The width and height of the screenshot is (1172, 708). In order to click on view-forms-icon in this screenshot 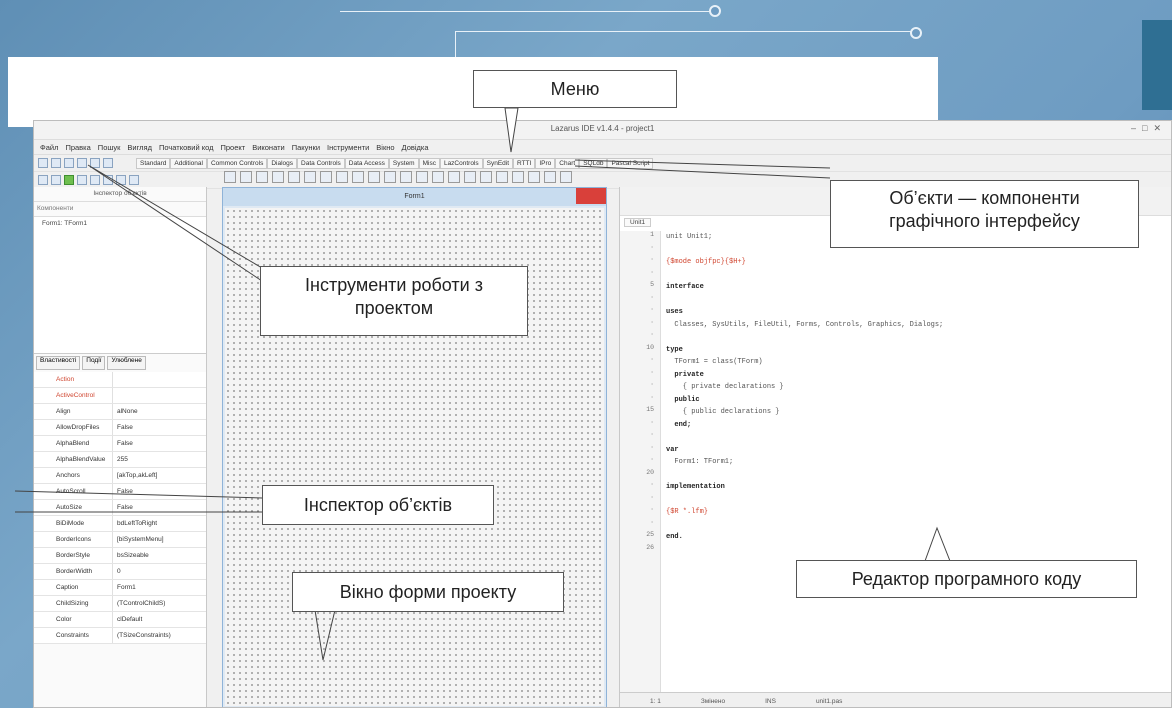, I will do `click(56, 180)`.